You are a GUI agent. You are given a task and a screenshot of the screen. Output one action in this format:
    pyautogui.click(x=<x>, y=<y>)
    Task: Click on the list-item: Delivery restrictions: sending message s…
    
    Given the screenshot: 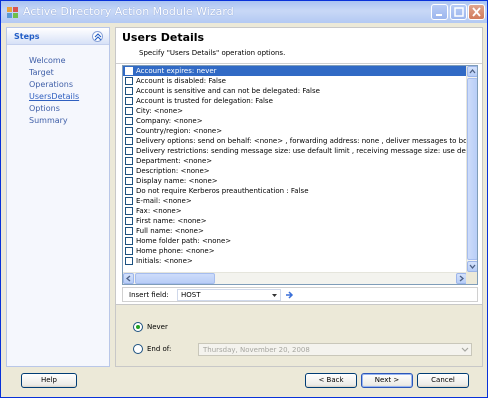 What is the action you would take?
    pyautogui.click(x=295, y=151)
    